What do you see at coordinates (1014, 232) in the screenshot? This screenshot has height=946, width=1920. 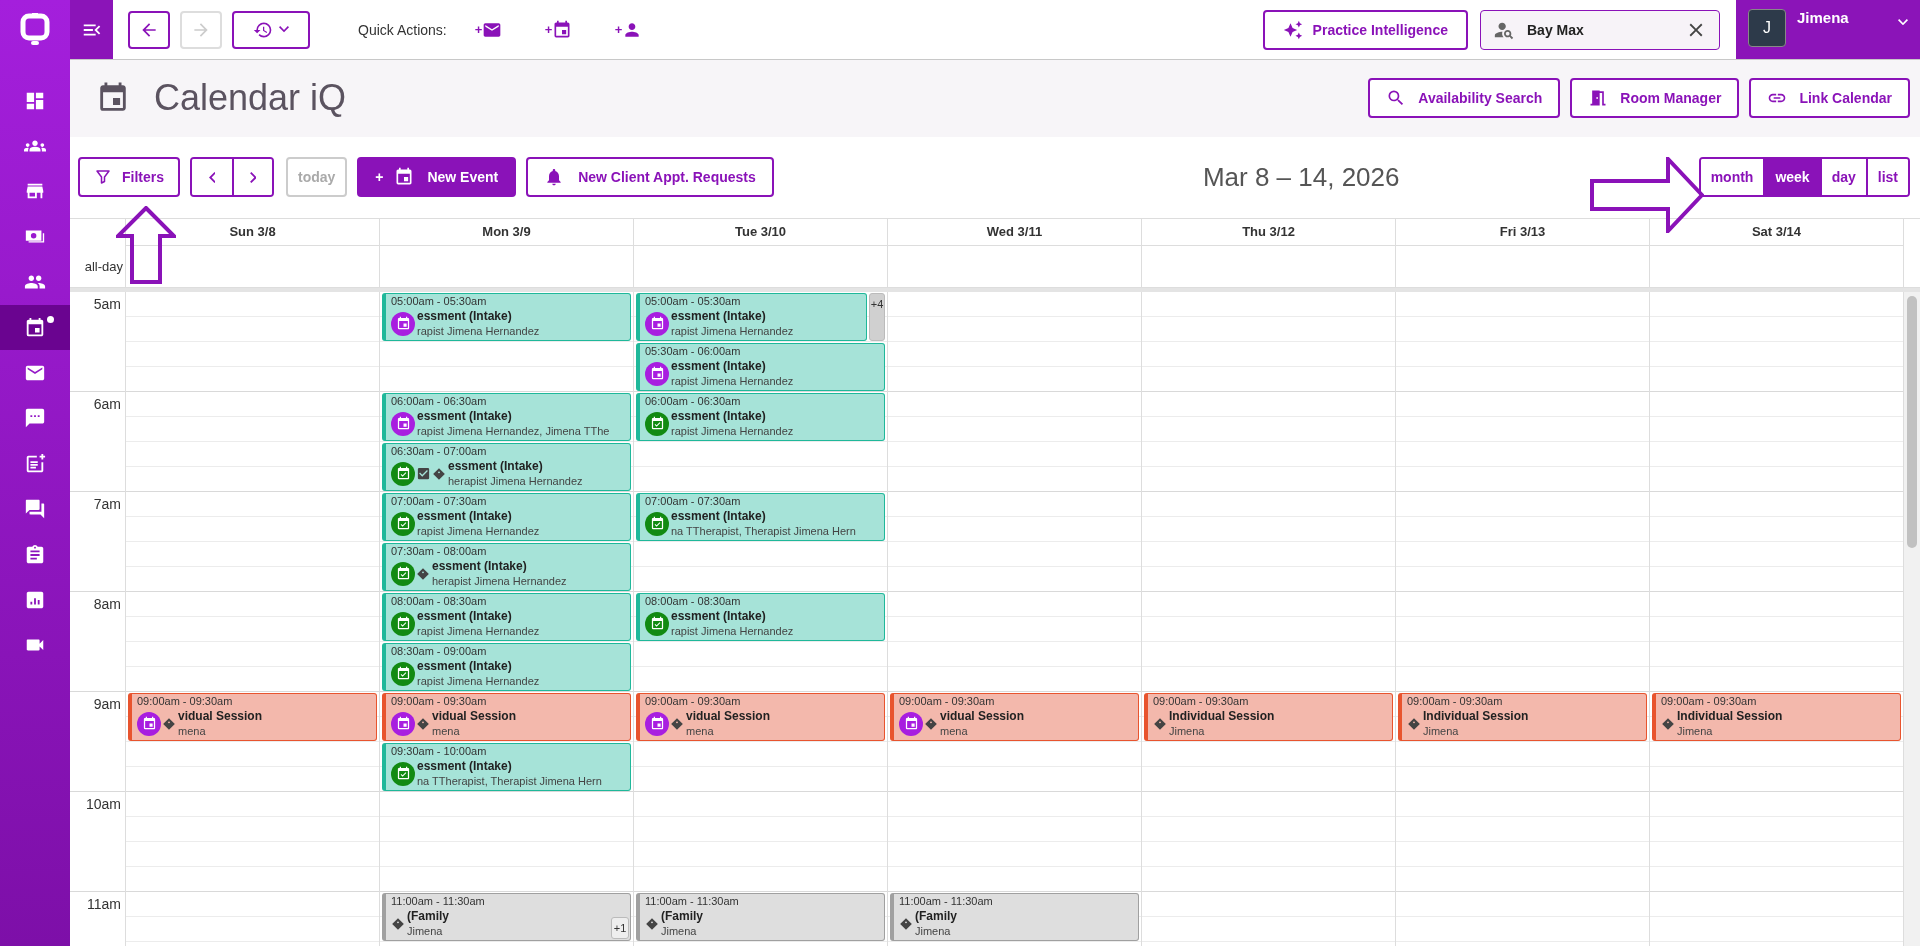 I see `day-header: Wed 3/11` at bounding box center [1014, 232].